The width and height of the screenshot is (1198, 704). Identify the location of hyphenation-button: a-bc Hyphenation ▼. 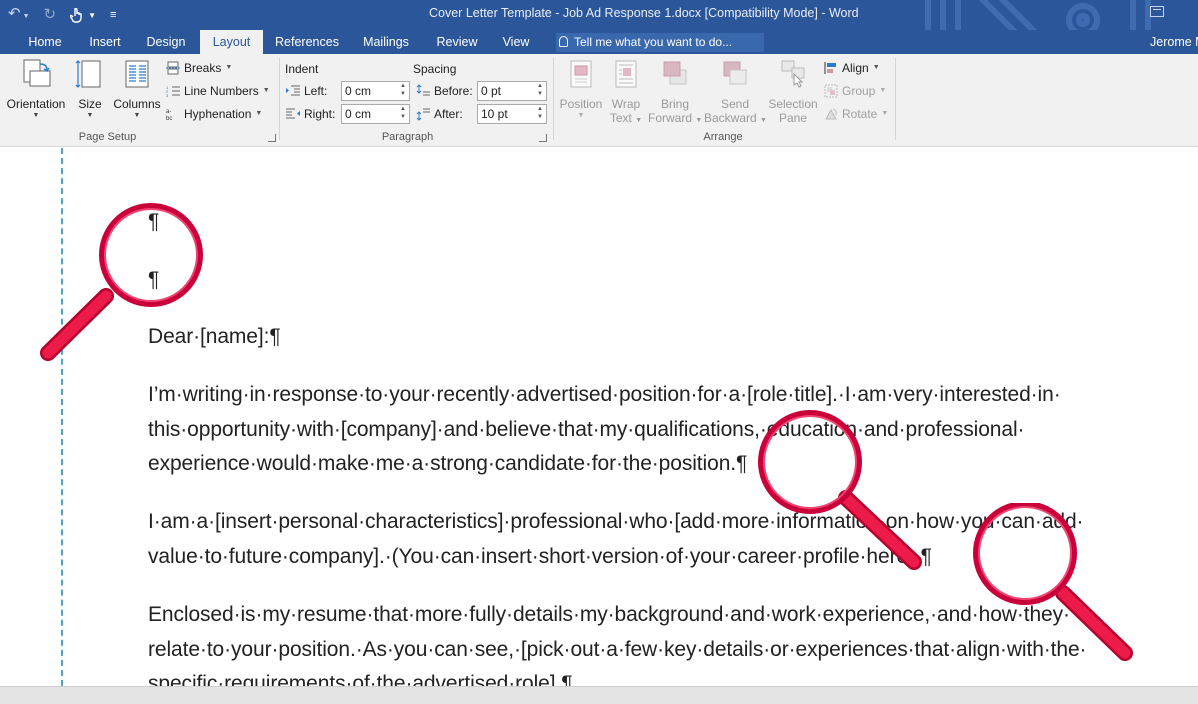
(214, 114).